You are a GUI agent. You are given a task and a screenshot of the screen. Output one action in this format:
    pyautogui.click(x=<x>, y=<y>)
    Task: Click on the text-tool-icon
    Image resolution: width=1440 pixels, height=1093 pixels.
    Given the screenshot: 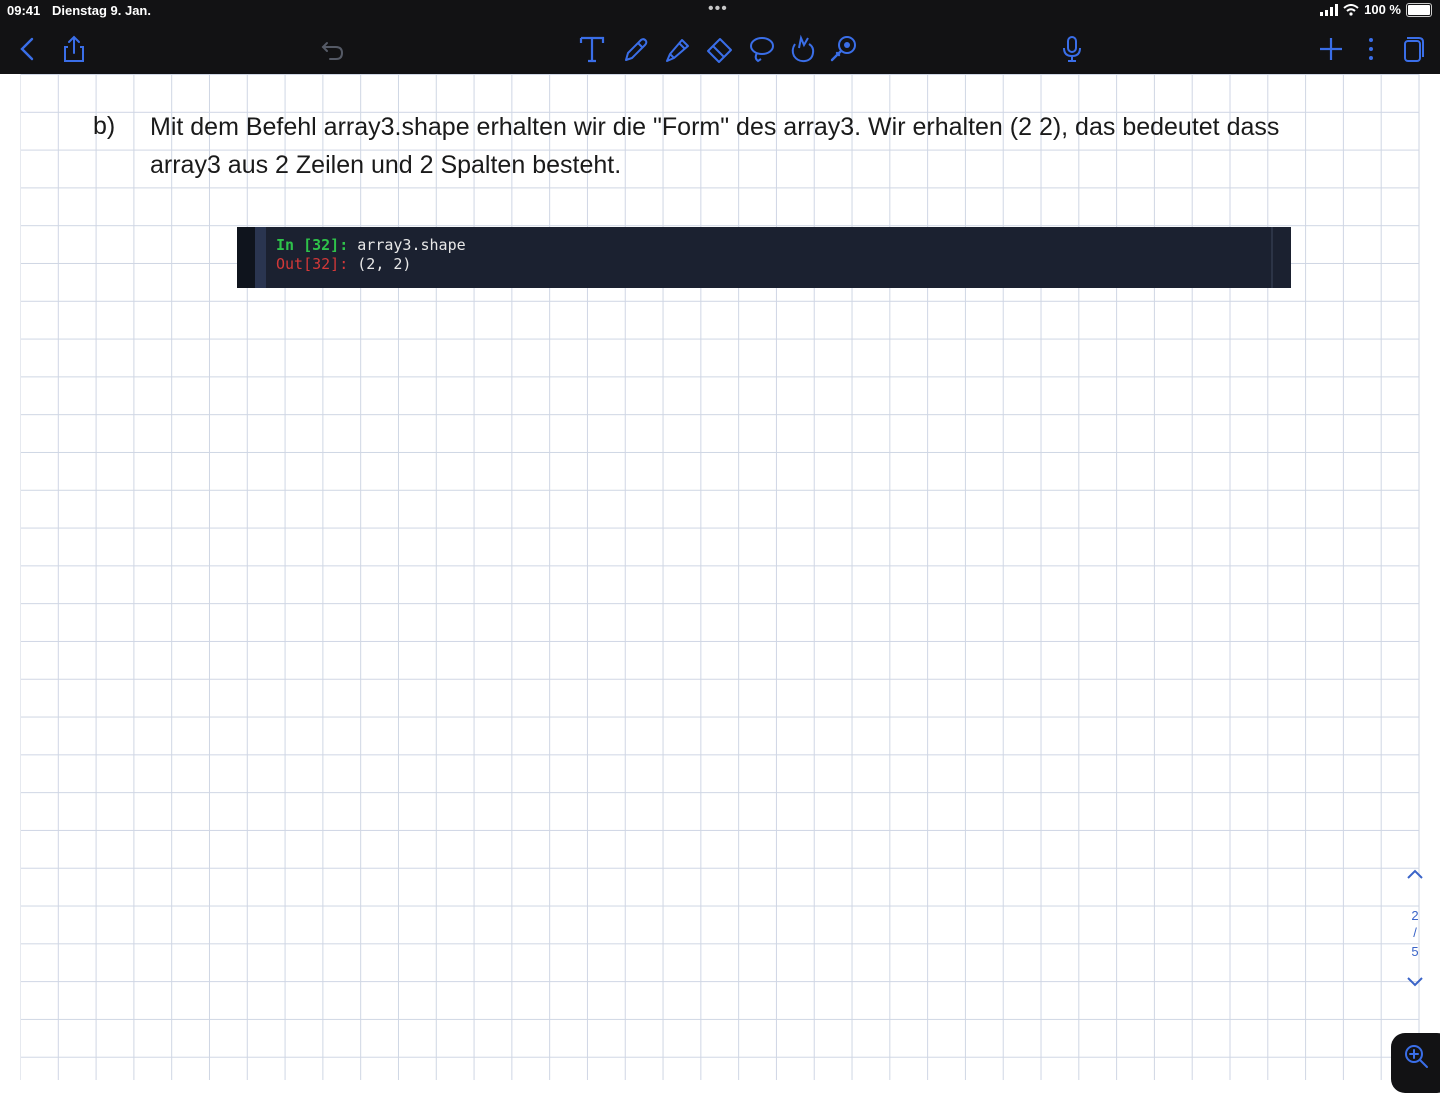 What is the action you would take?
    pyautogui.click(x=592, y=49)
    